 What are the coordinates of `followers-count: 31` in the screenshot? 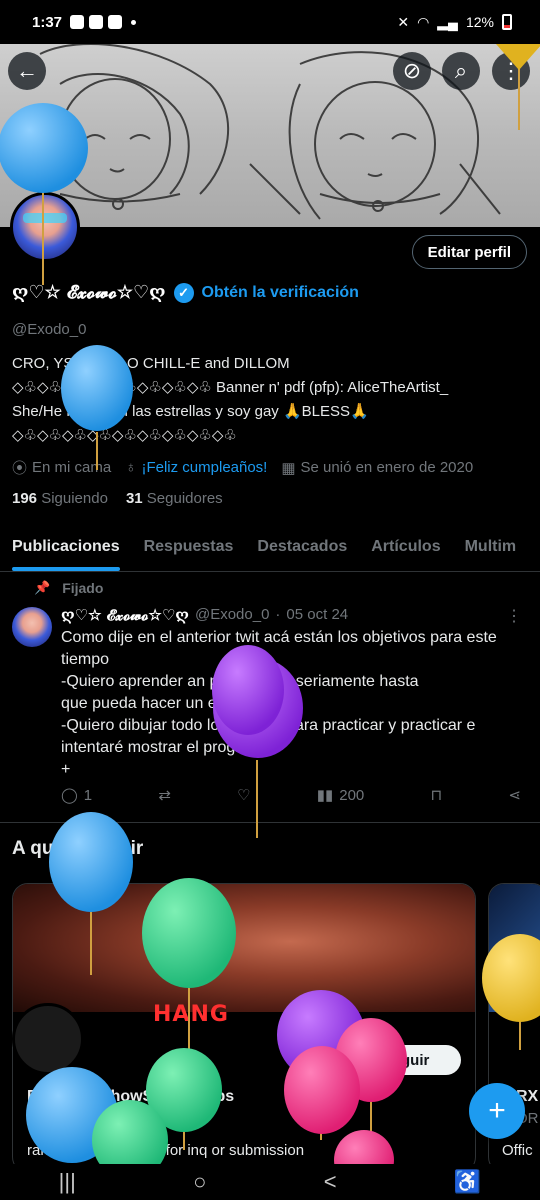 It's located at (134, 498).